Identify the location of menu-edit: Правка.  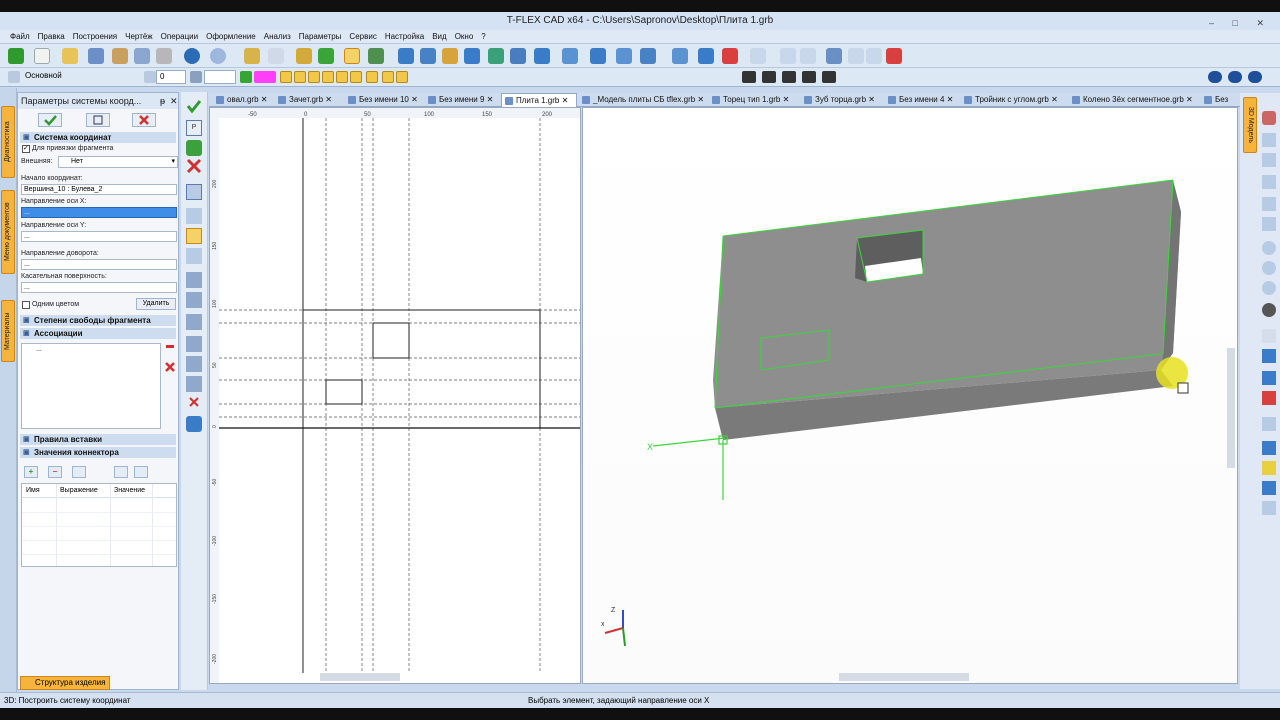
(51, 37).